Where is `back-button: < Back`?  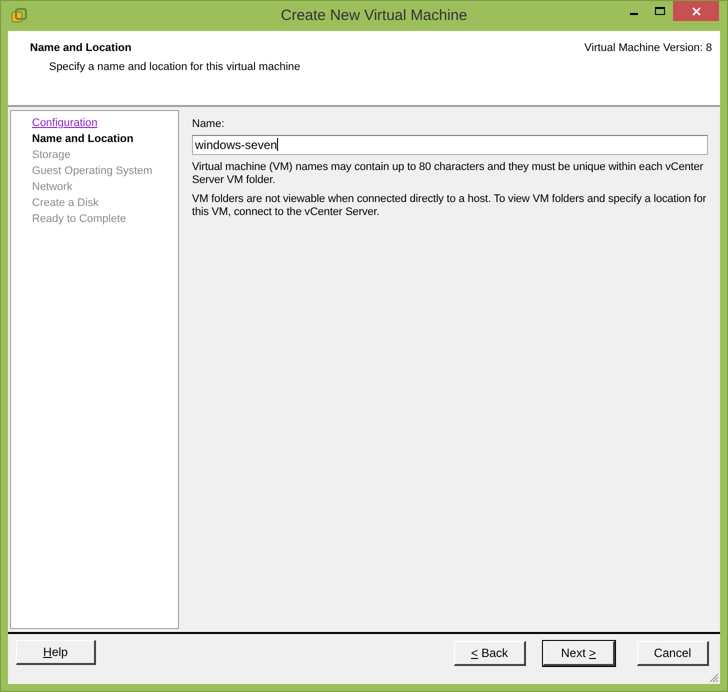 back-button: < Back is located at coordinates (490, 653).